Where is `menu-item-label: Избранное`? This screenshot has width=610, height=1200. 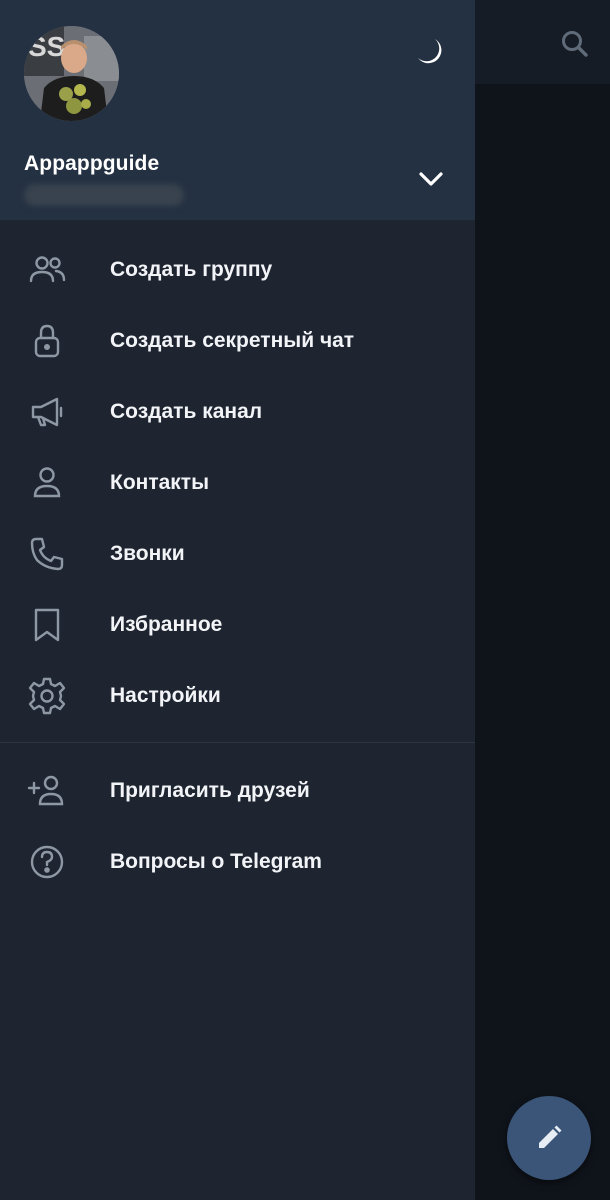 menu-item-label: Избранное is located at coordinates (166, 624).